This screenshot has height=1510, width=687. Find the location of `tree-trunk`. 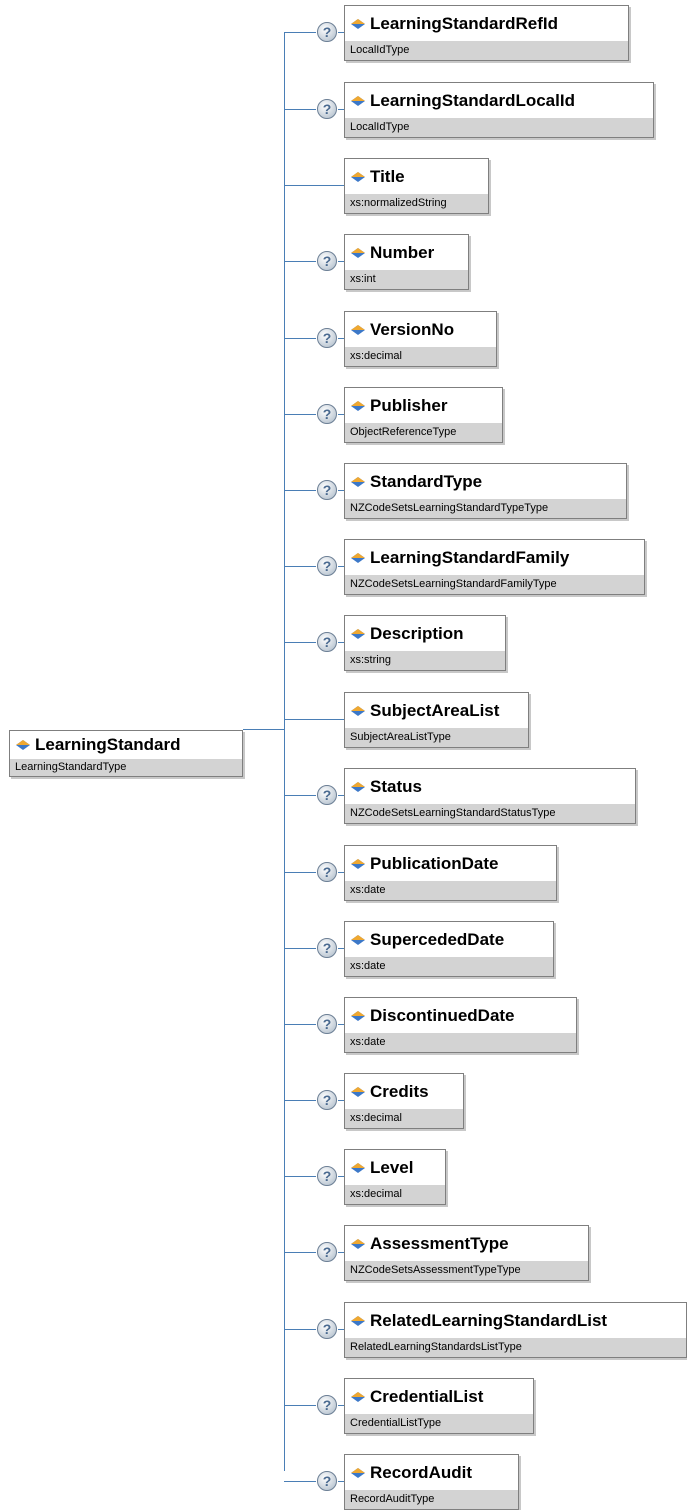

tree-trunk is located at coordinates (284, 752).